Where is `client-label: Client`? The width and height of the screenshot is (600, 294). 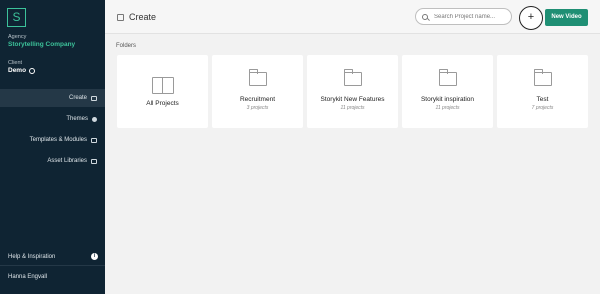 client-label: Client is located at coordinates (15, 63).